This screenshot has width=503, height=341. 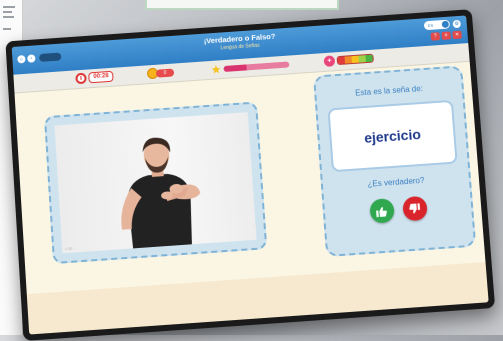 I want to click on background-card, so click(x=242, y=5).